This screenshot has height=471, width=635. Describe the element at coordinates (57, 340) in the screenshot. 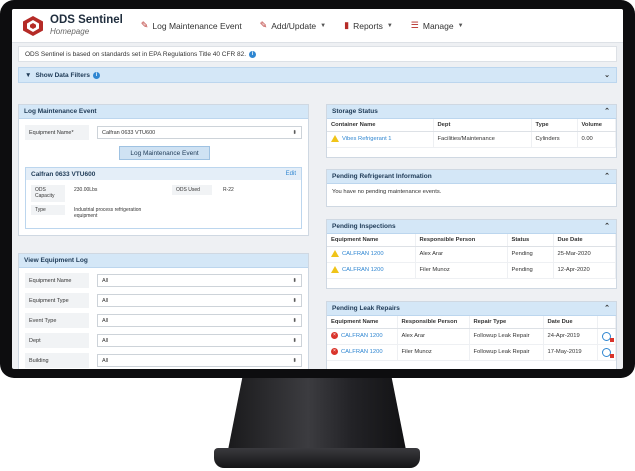

I see `filter-label: Dept` at that location.